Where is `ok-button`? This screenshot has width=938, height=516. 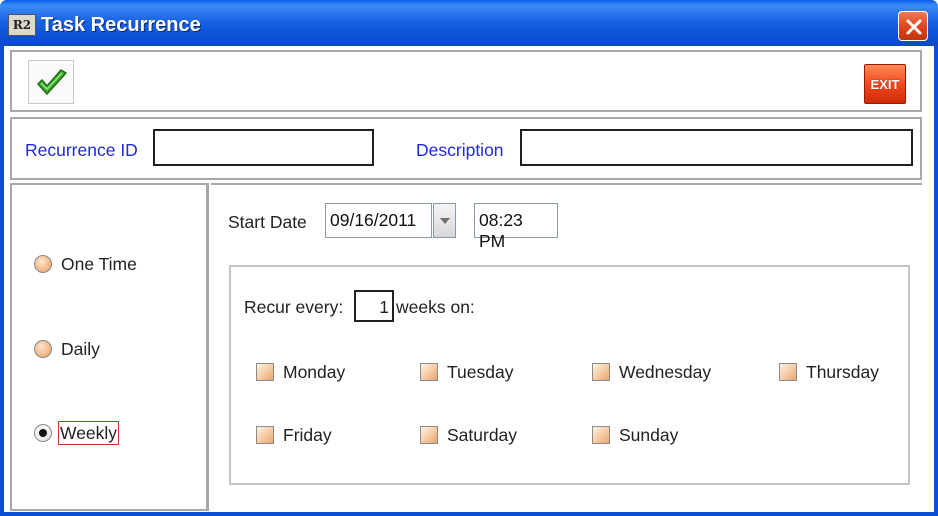
ok-button is located at coordinates (51, 82).